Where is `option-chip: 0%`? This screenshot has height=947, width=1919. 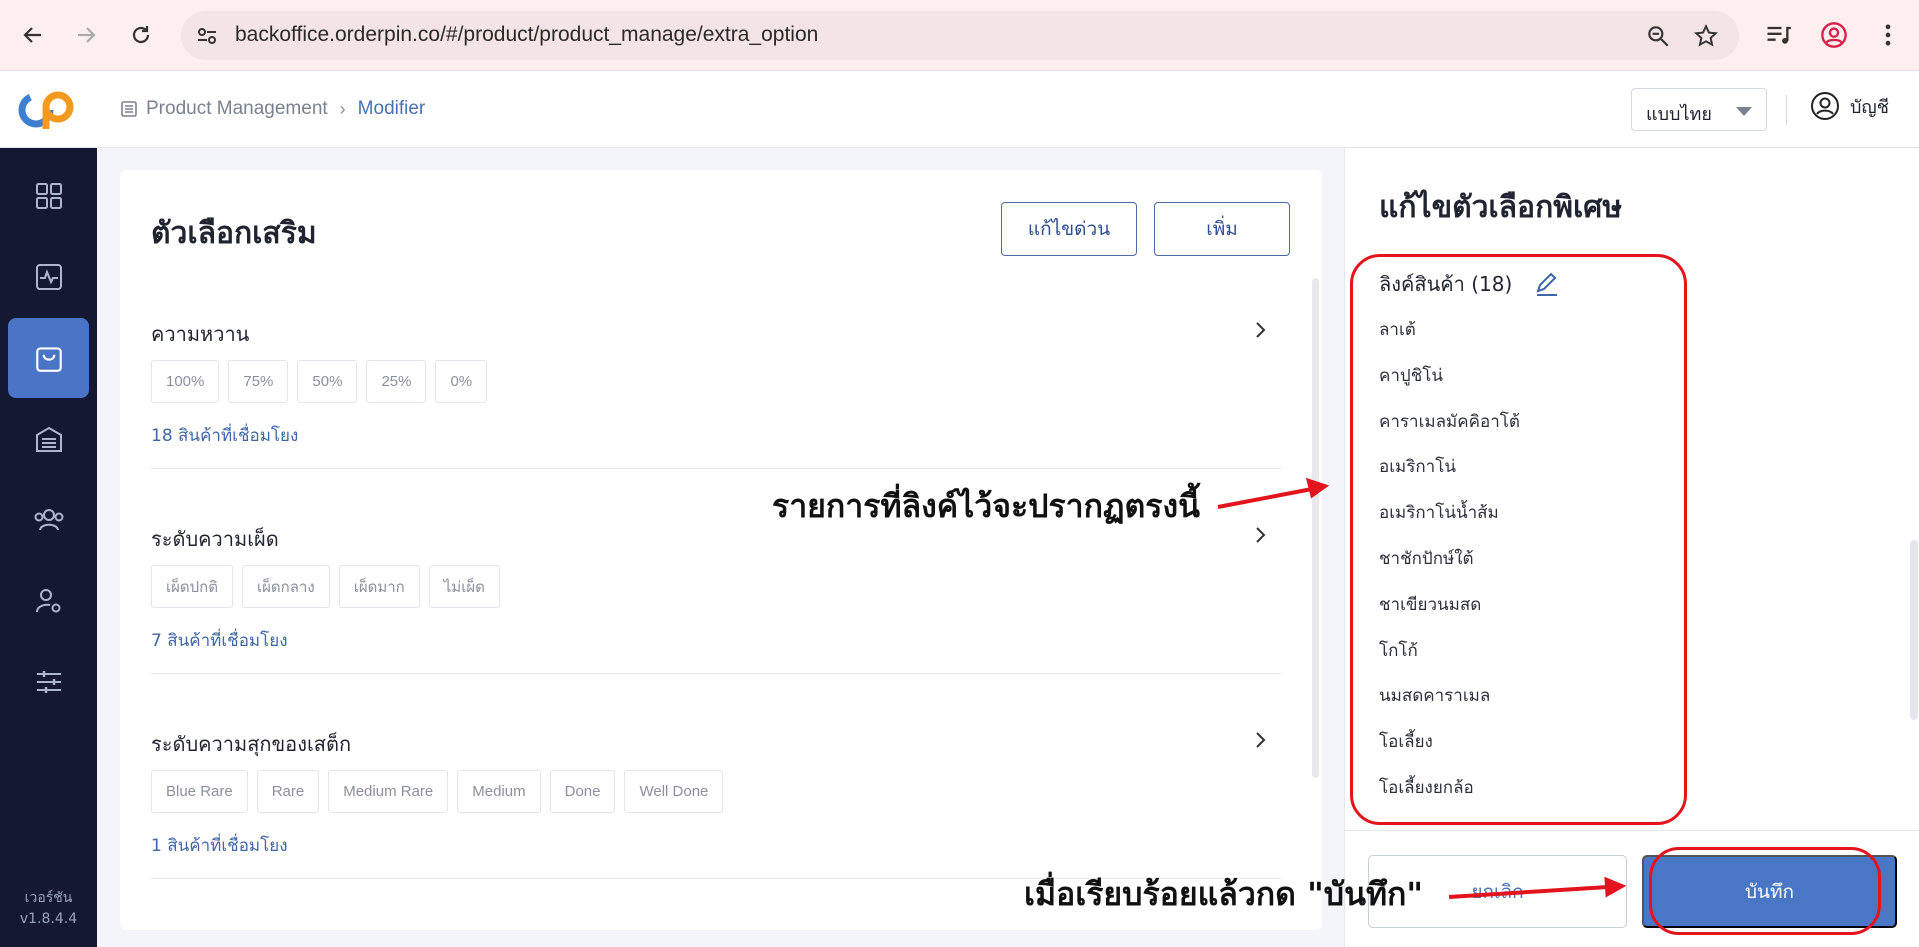
option-chip: 0% is located at coordinates (461, 381).